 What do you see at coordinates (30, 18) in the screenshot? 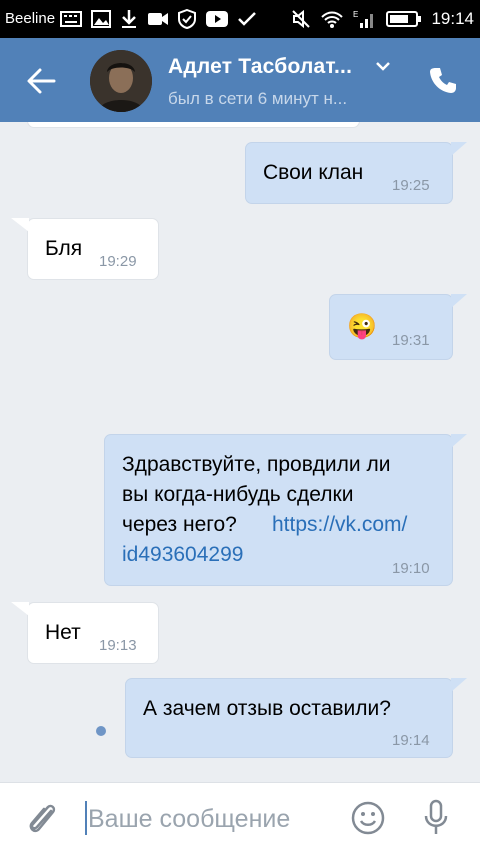
I see `carrier-label: Beeline` at bounding box center [30, 18].